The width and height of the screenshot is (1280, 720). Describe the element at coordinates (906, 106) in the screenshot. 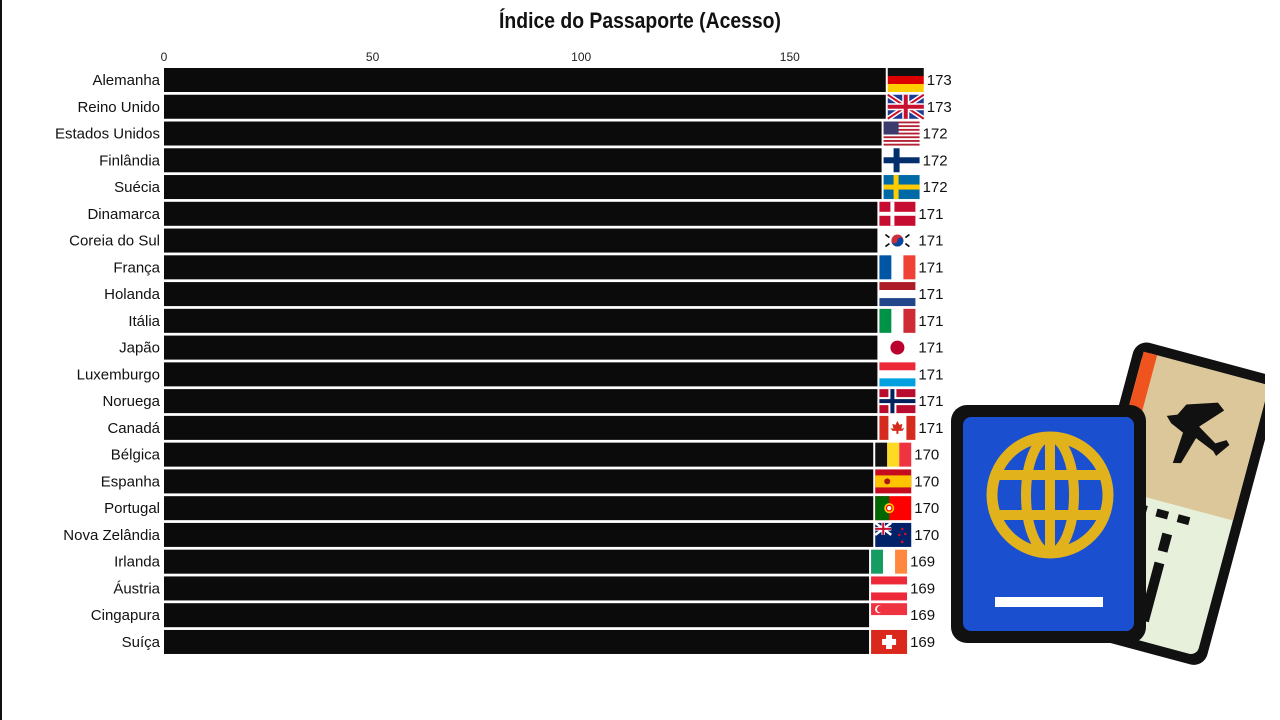

I see `uk-flag-icon` at that location.